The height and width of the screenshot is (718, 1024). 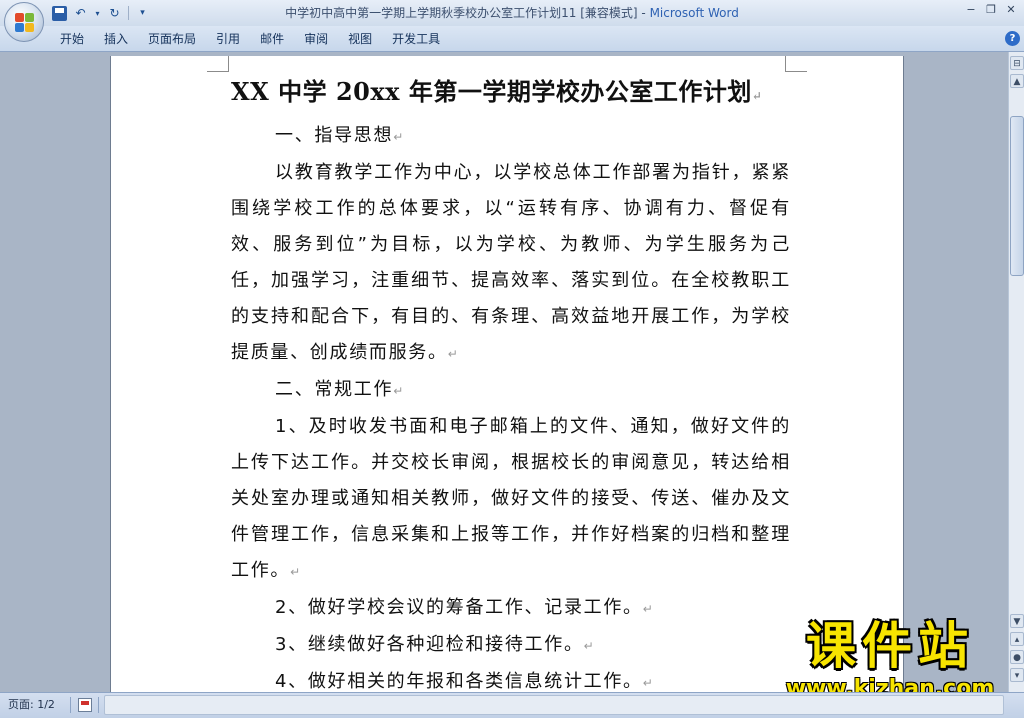 What do you see at coordinates (1012, 38) in the screenshot?
I see `help-icon: ?` at bounding box center [1012, 38].